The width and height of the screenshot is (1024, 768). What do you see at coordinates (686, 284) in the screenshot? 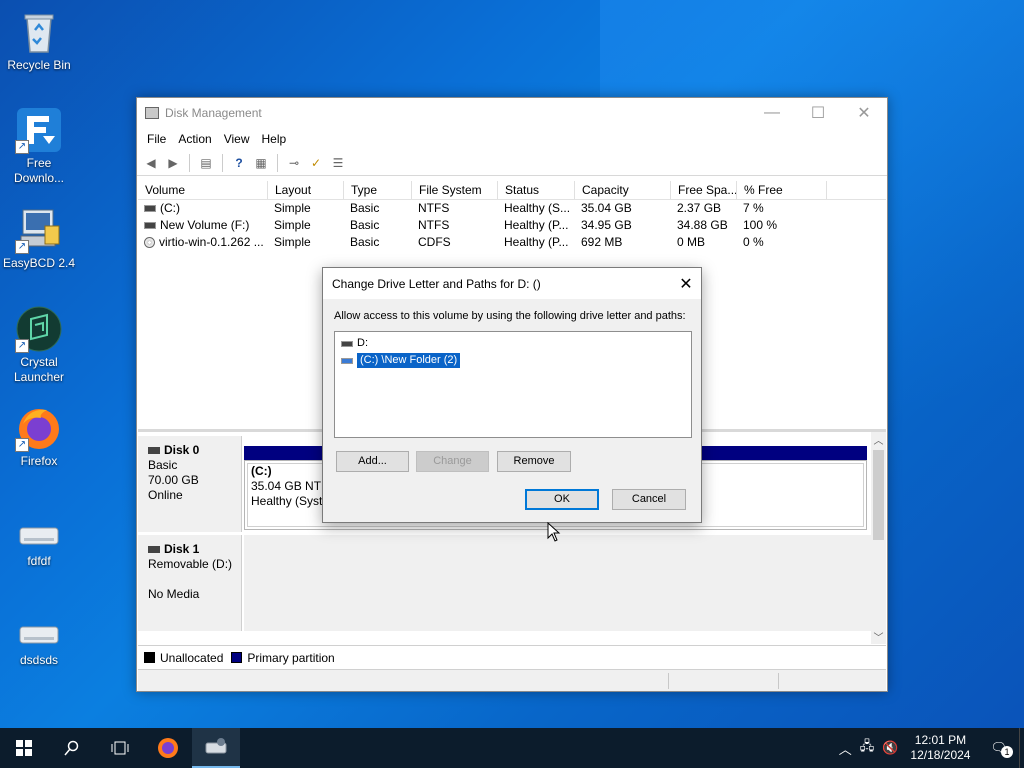
I see `dialog-close-icon: ✕` at bounding box center [686, 284].